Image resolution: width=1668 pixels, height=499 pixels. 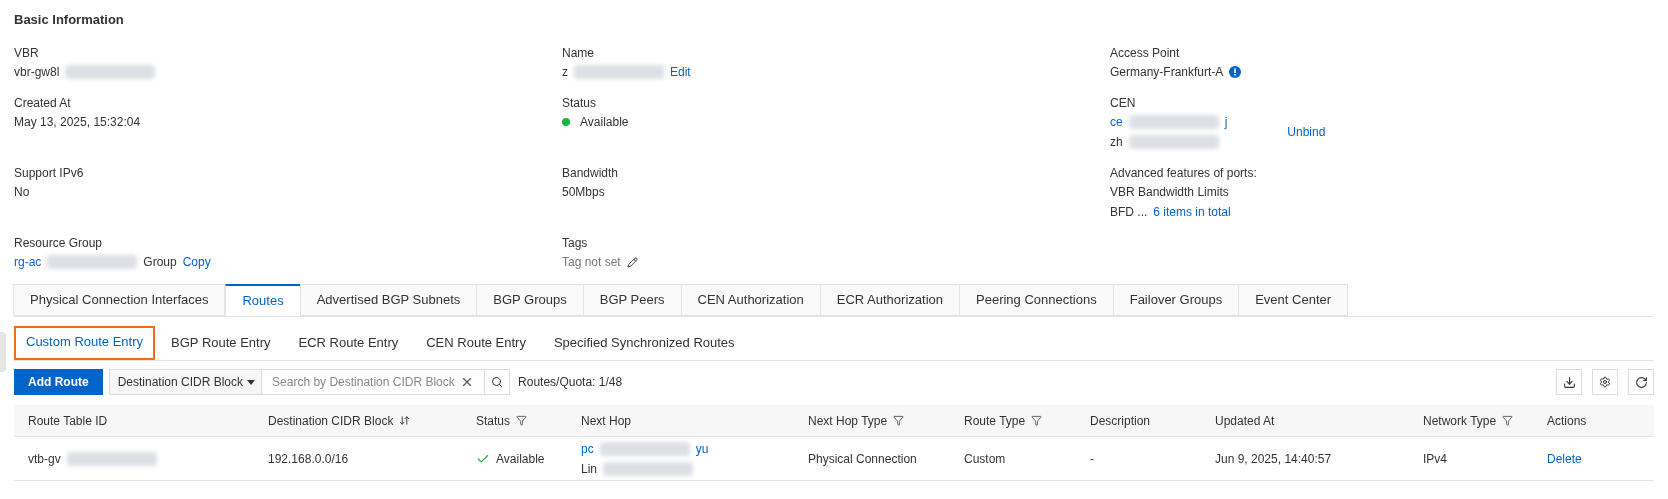 I want to click on tab: Routes, so click(x=263, y=300).